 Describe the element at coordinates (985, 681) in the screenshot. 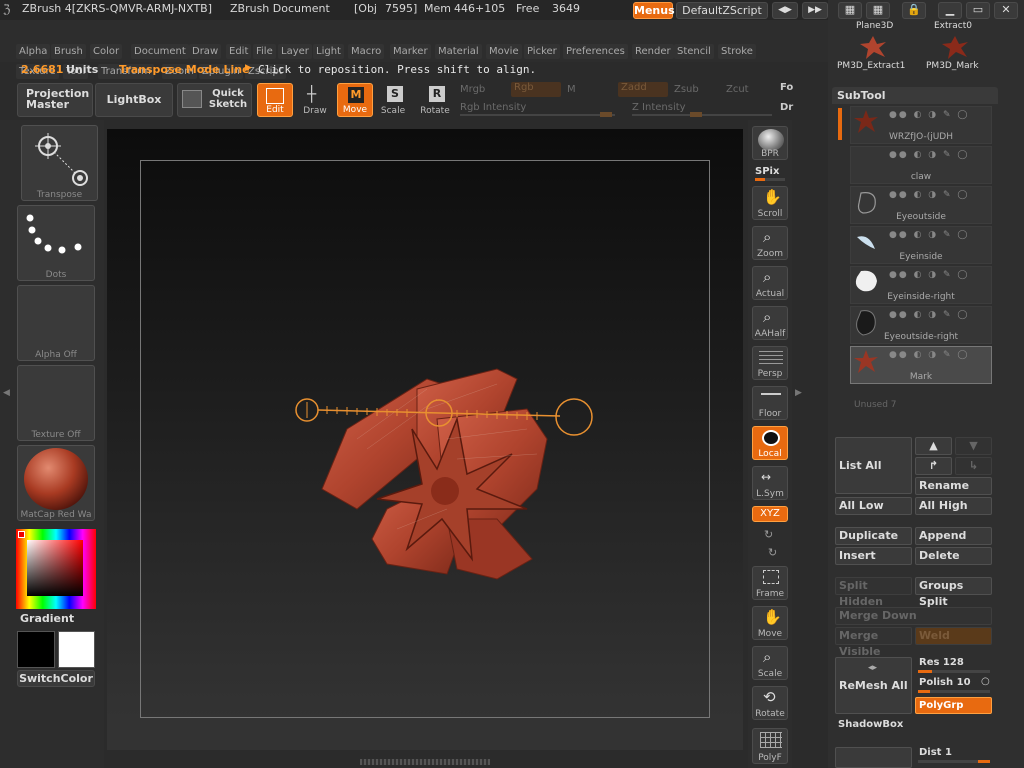

I see `polish-circle-icon: ○` at that location.